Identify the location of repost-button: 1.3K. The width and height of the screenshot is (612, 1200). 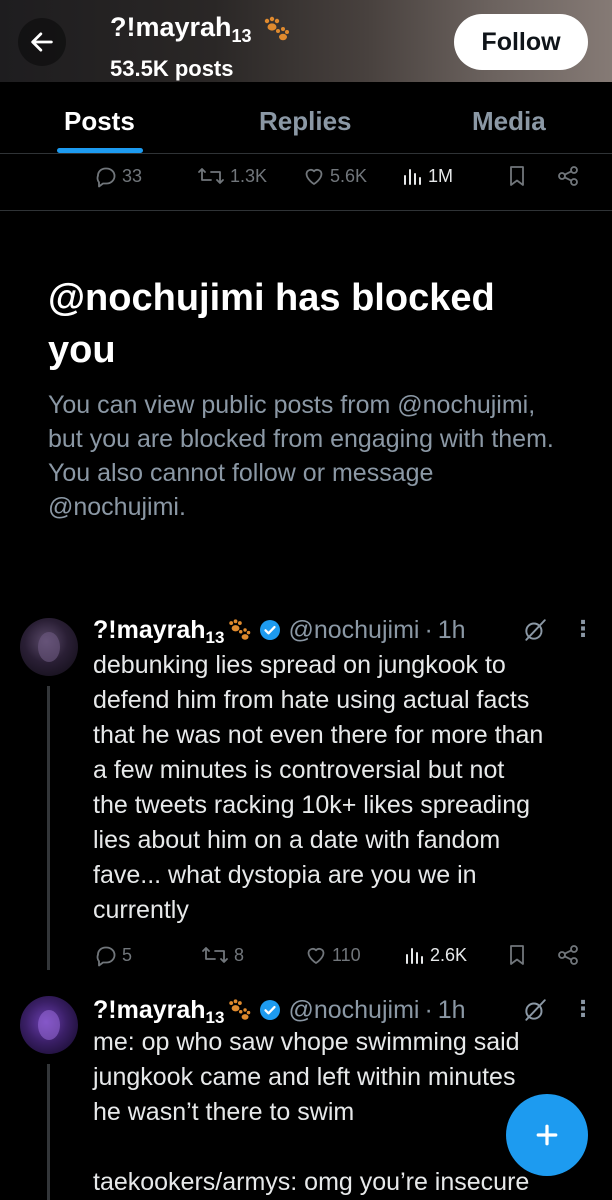
(231, 176).